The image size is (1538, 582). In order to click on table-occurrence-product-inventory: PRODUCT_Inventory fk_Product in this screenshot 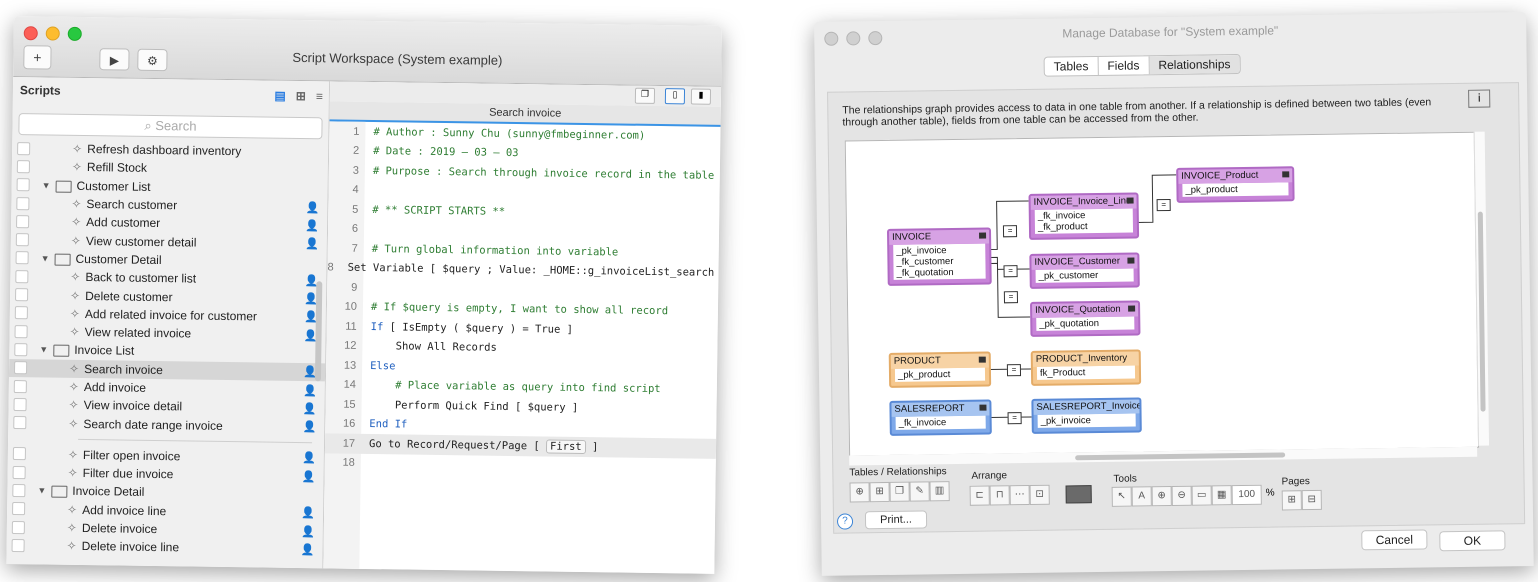, I will do `click(1086, 367)`.